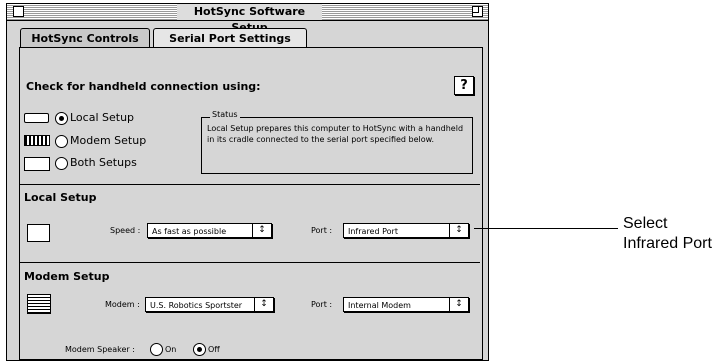  I want to click on check-heading: Check for handheld connection using:, so click(143, 86).